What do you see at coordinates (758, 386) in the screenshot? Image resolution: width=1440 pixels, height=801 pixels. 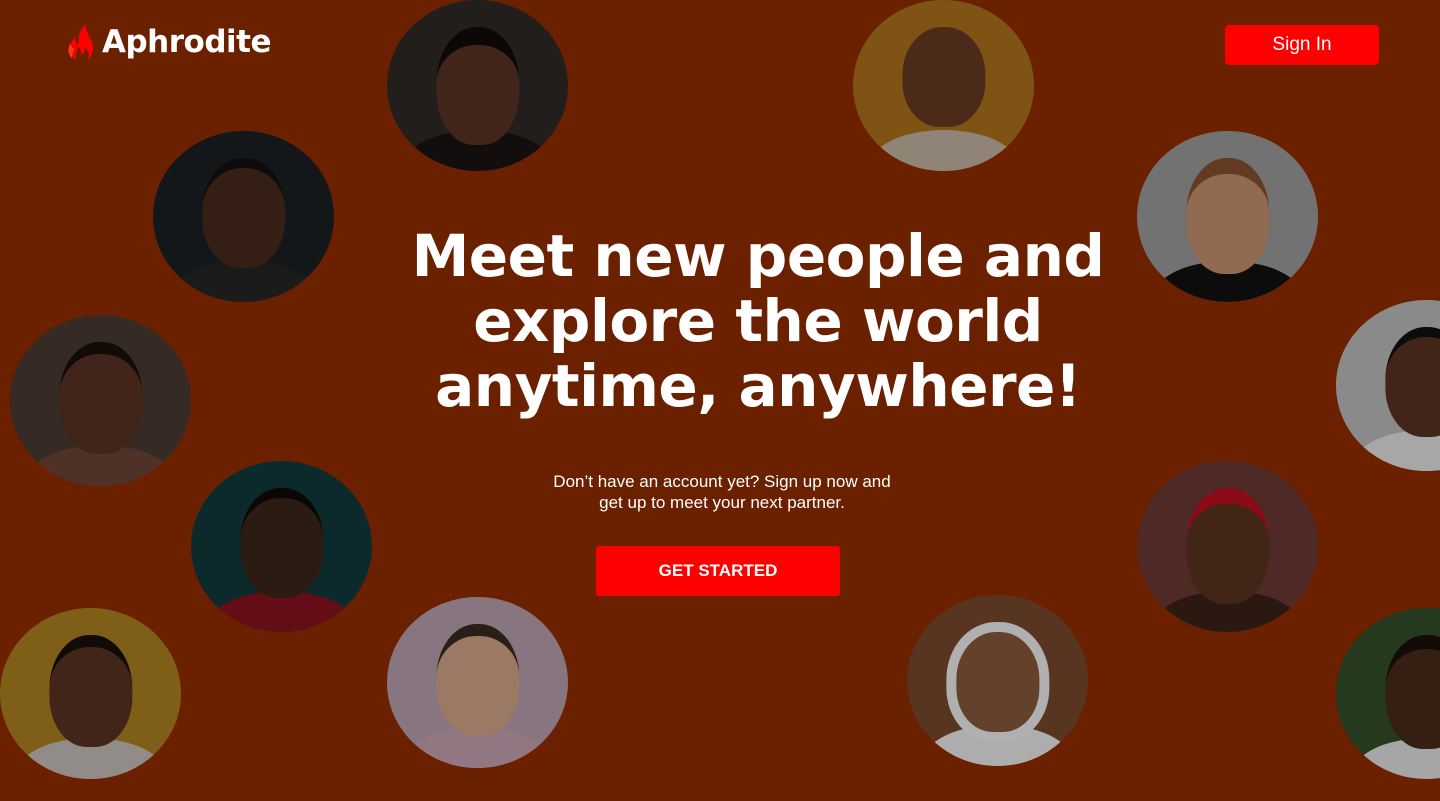 I see `hero-line: anytime, anywhere!` at bounding box center [758, 386].